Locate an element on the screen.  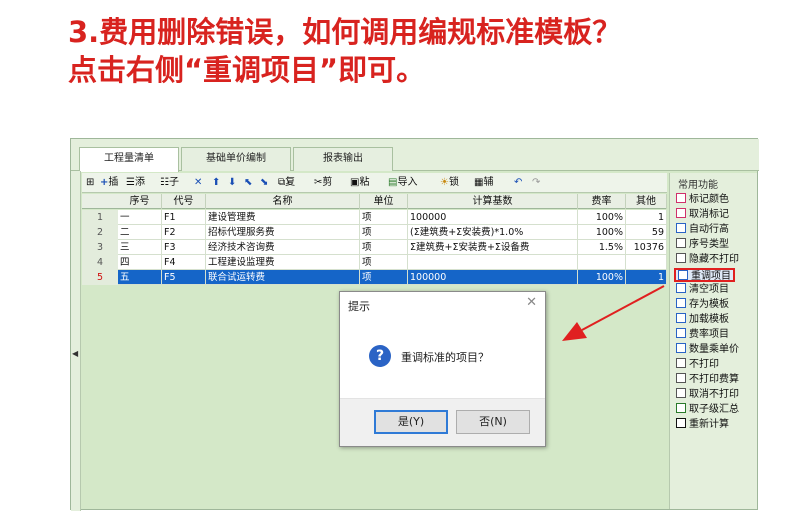
no-button: 否(N) is located at coordinates (493, 422).